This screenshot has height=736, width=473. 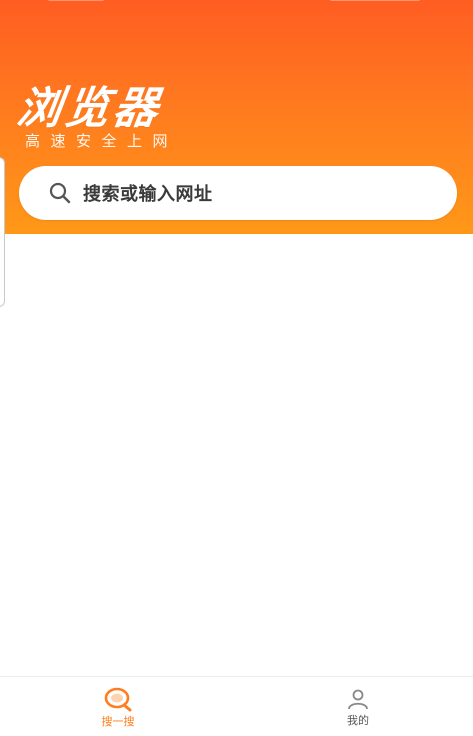 I want to click on nav-item-search: 搜一搜, so click(x=118, y=706).